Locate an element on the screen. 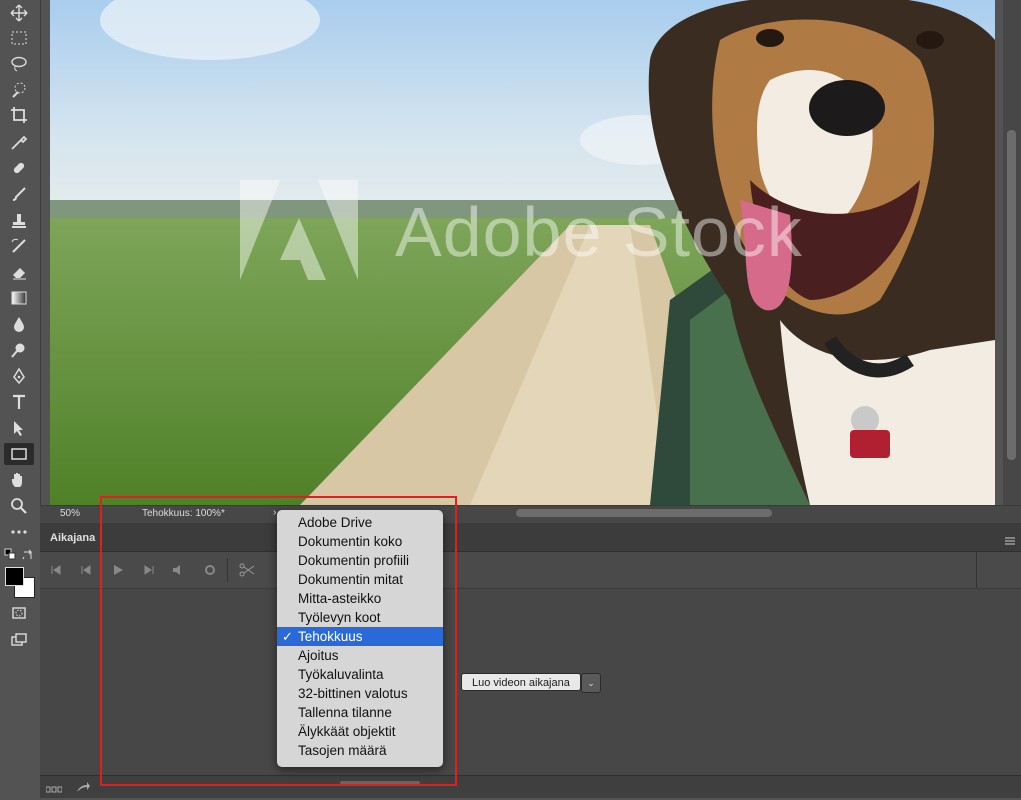 The width and height of the screenshot is (1021, 800). adobe-logo-icon is located at coordinates (299, 230).